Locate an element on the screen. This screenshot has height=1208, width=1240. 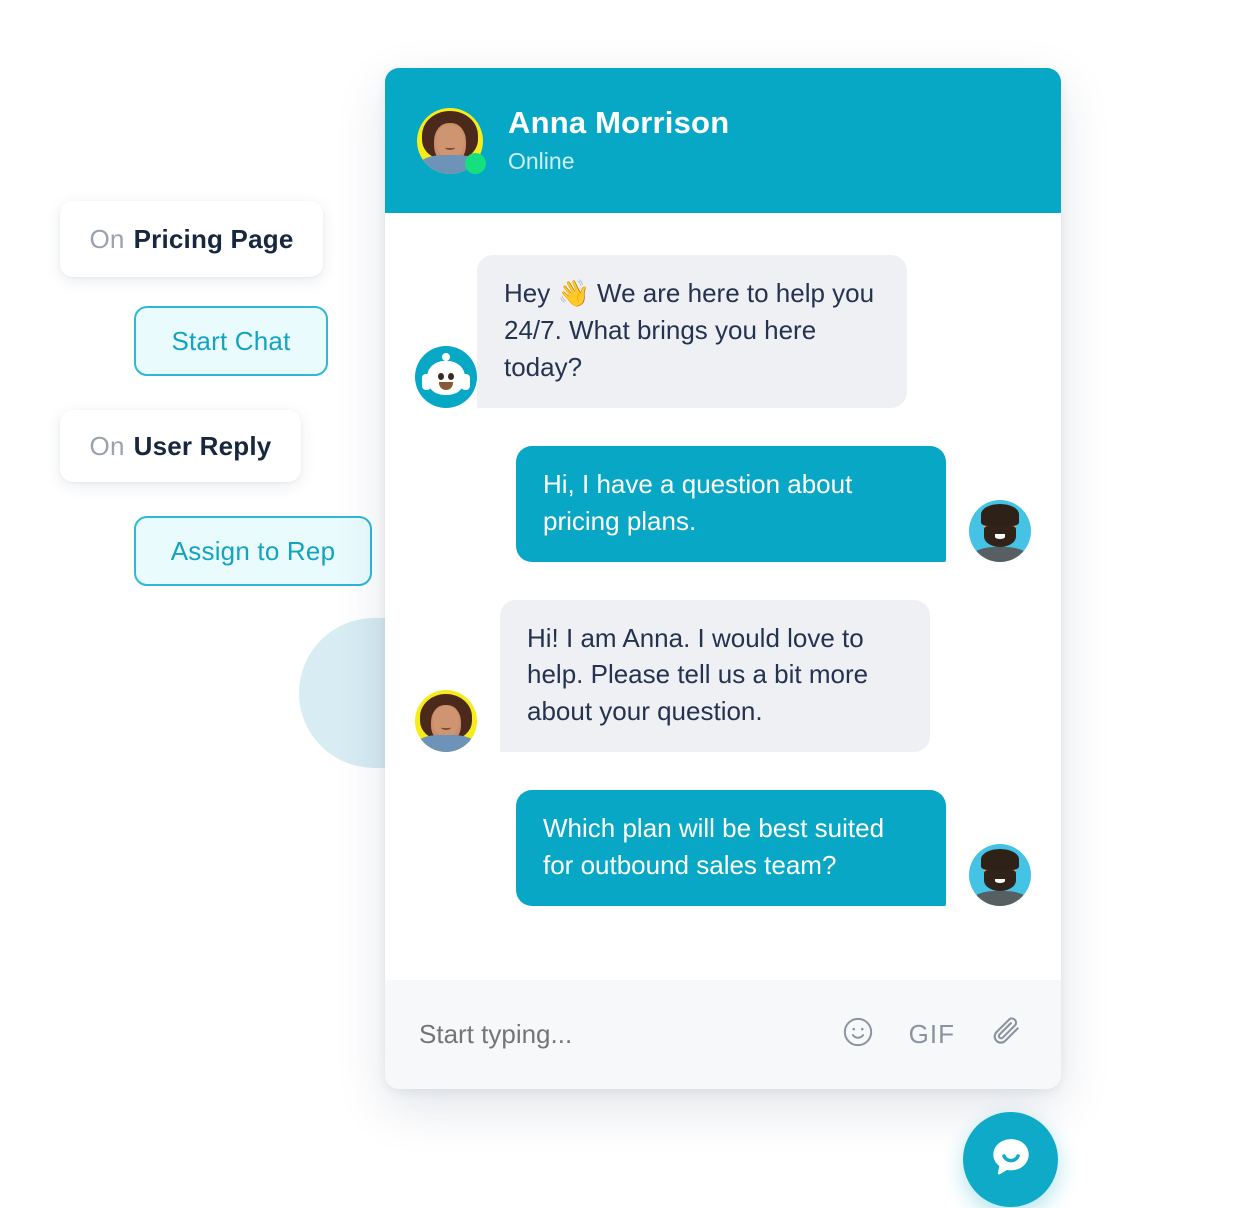
agent-photo-avatar is located at coordinates (446, 721).